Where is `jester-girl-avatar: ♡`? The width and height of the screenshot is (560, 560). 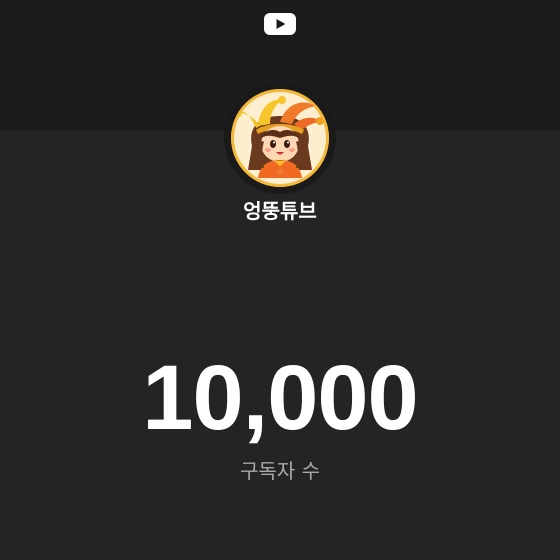
jester-girl-avatar: ♡ is located at coordinates (280, 138).